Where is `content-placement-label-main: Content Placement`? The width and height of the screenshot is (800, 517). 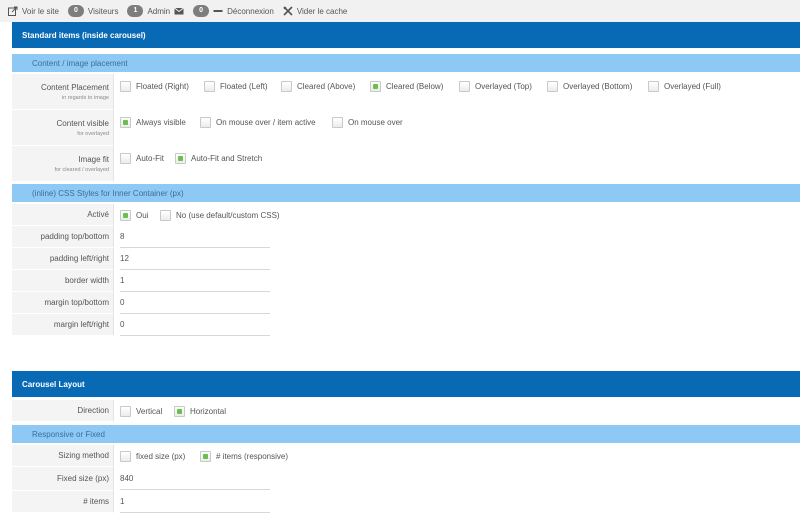 content-placement-label-main: Content Placement is located at coordinates (74, 87).